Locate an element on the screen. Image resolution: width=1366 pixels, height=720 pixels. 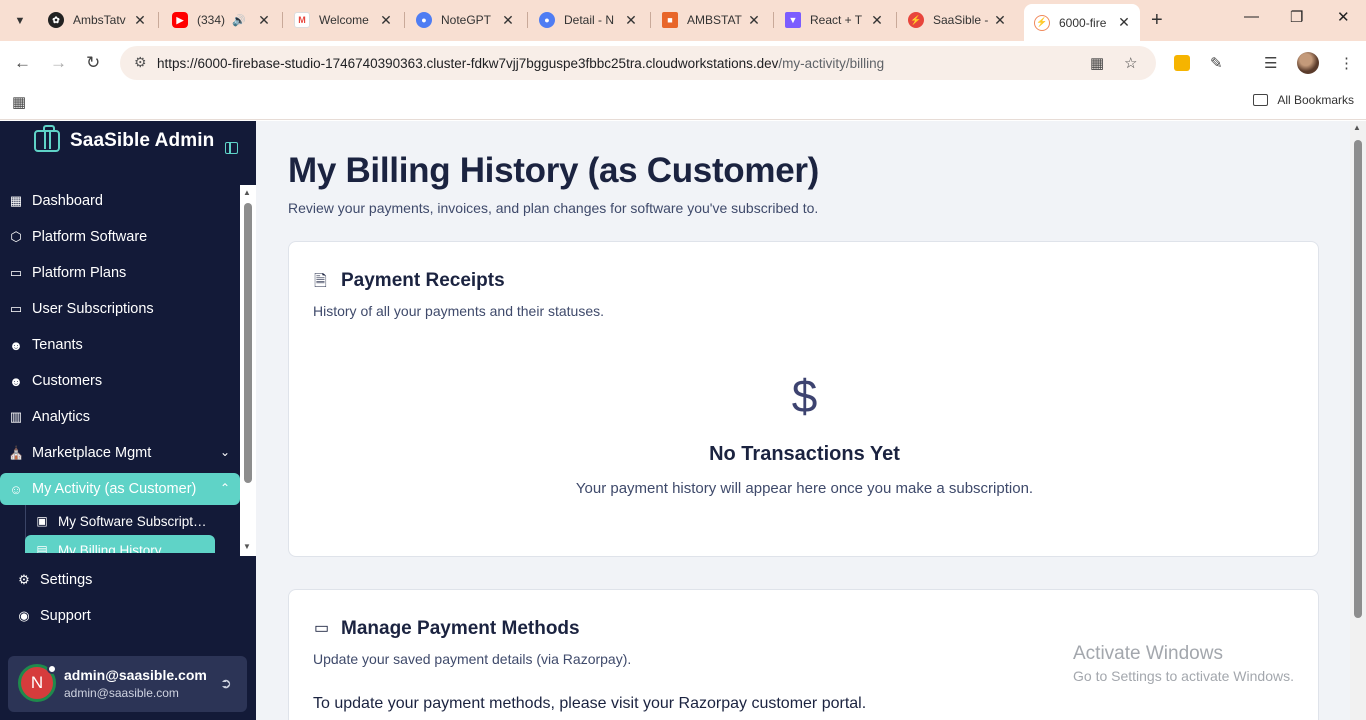
sidebar-item-label: Dashboard is located at coordinates (67, 201).